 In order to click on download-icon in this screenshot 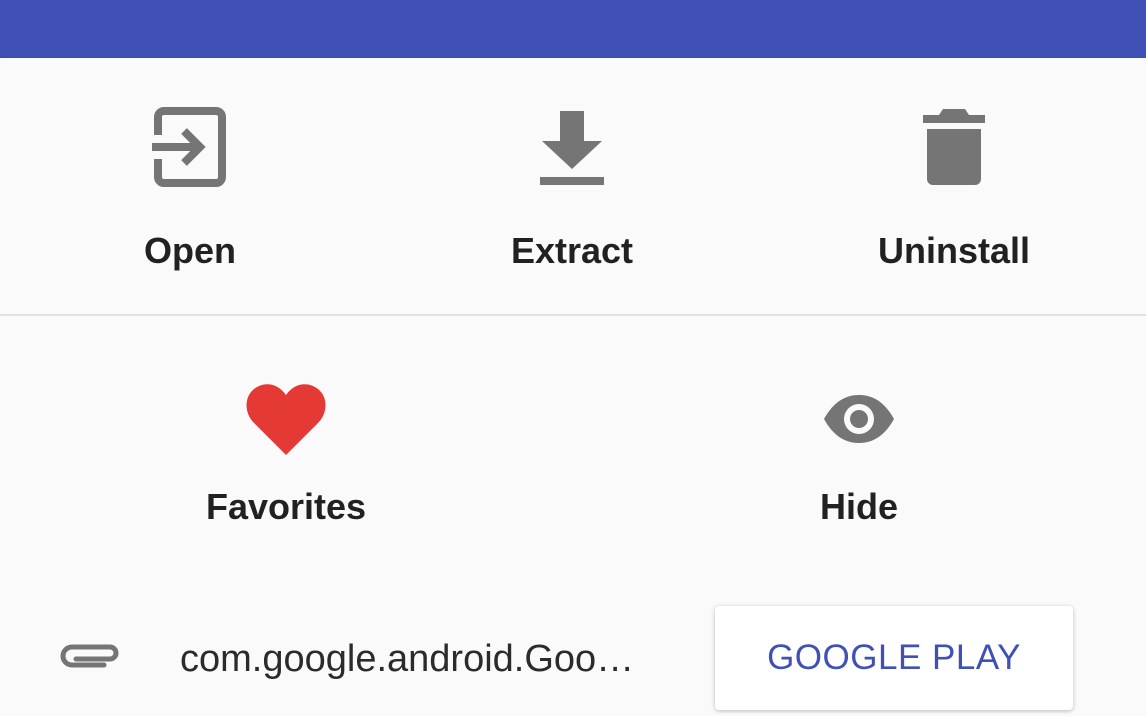, I will do `click(572, 147)`.